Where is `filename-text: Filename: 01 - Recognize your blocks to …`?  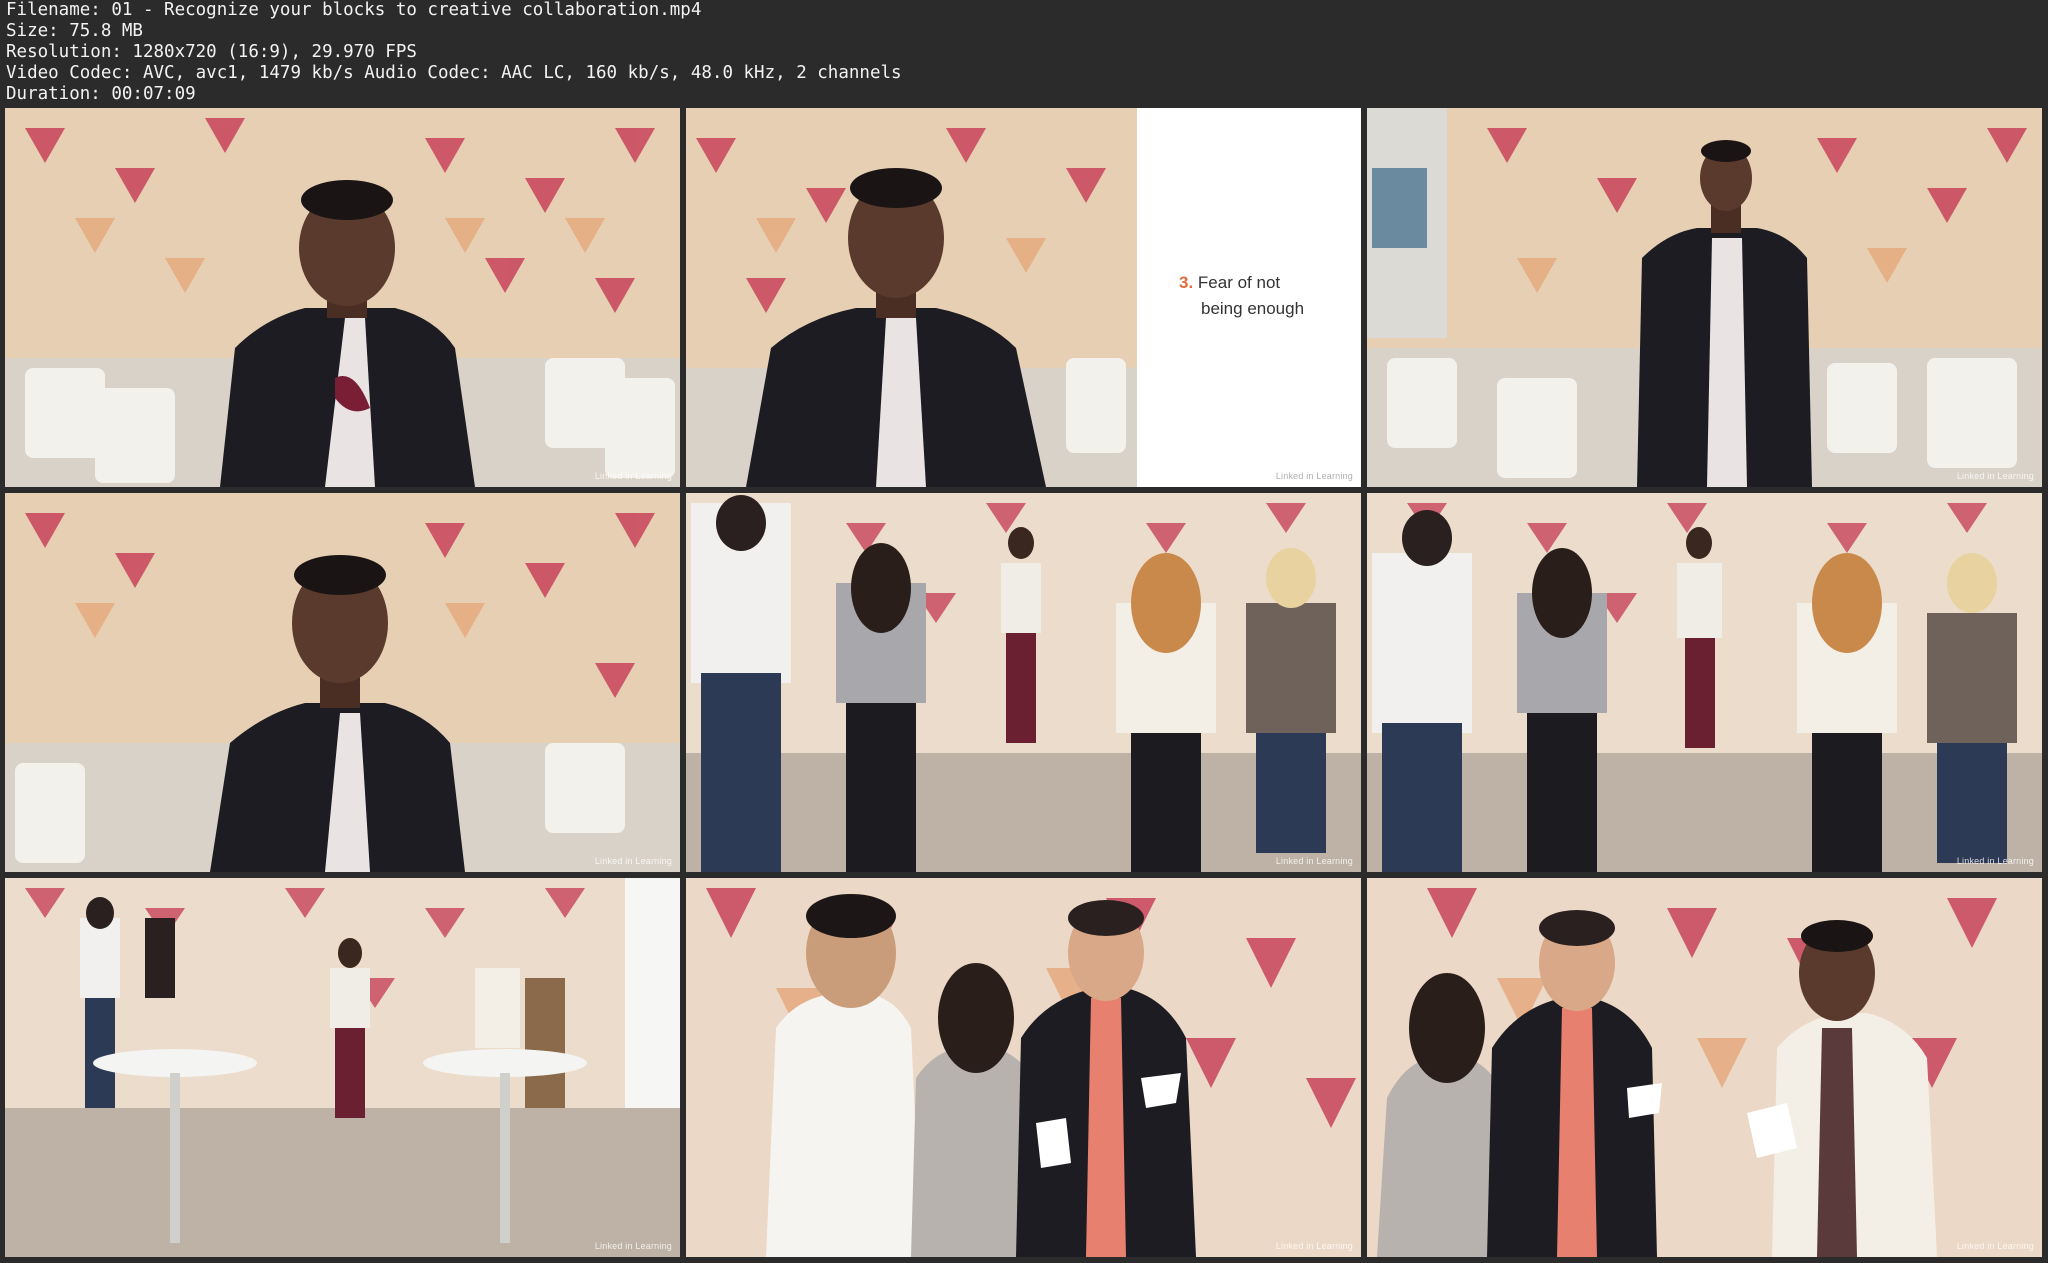 filename-text: Filename: 01 - Recognize your blocks to … is located at coordinates (354, 10).